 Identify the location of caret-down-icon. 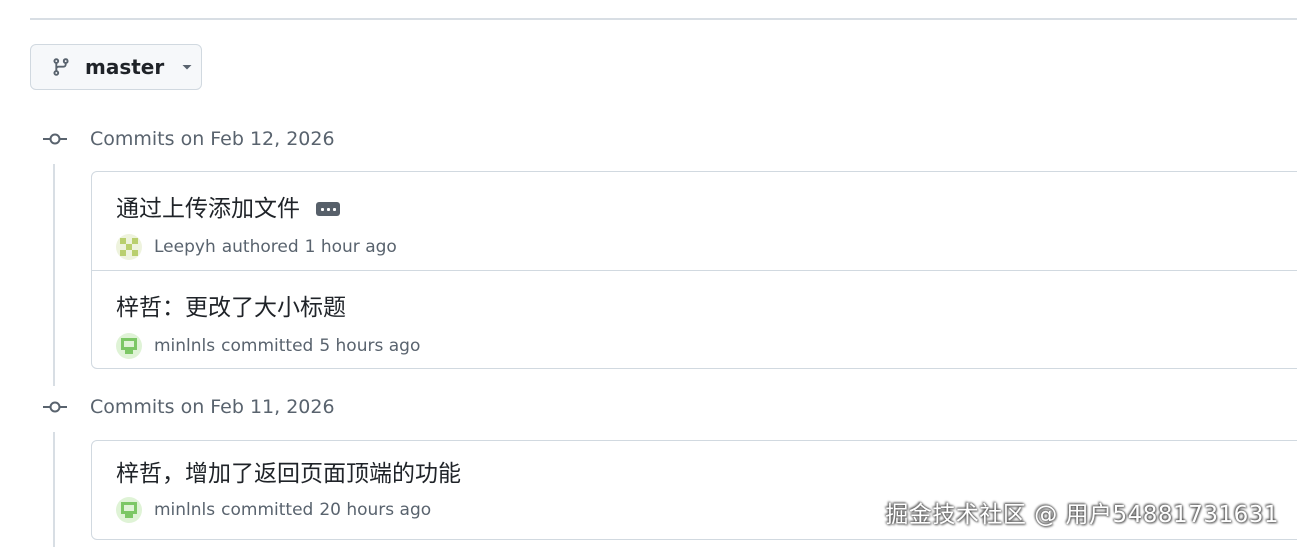
(187, 67).